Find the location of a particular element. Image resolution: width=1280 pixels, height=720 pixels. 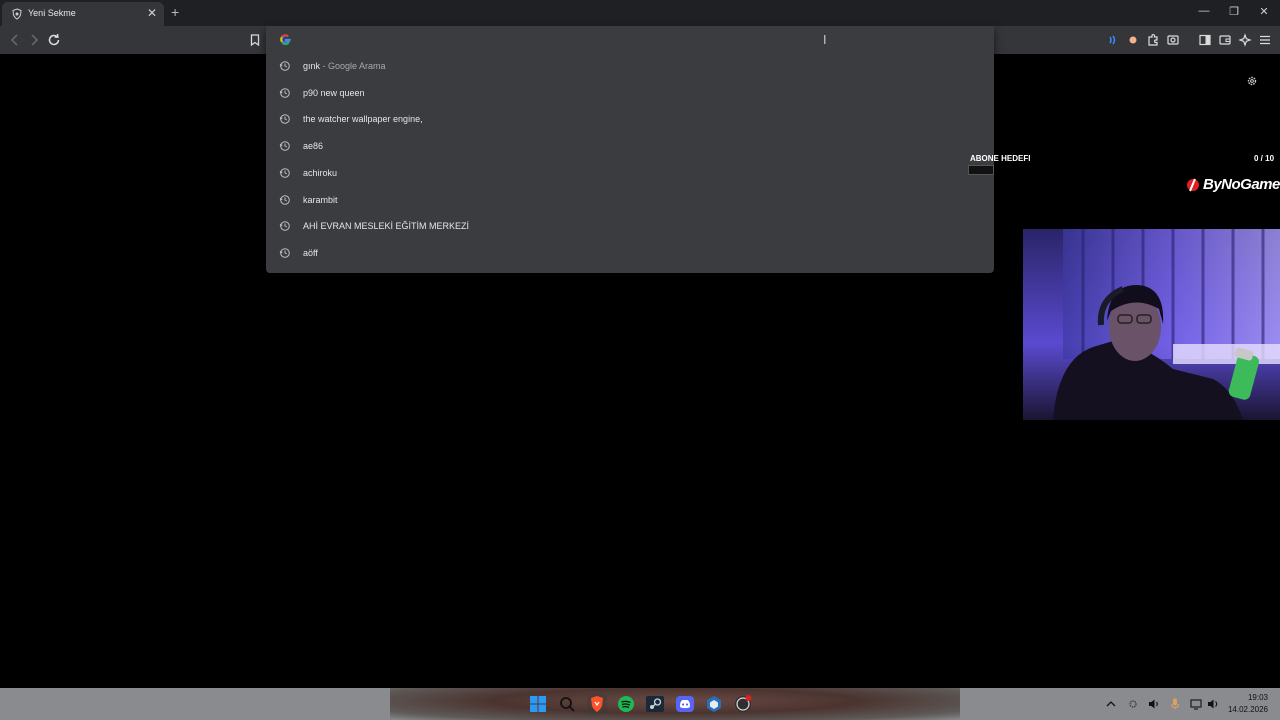

spotify-icon is located at coordinates (626, 704).